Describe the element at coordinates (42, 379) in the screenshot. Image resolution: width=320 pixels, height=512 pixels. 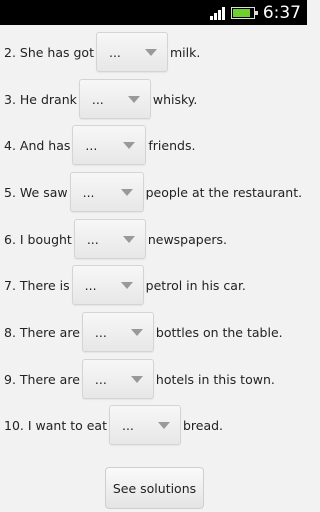
I see `question-text-before: 9. There are` at that location.